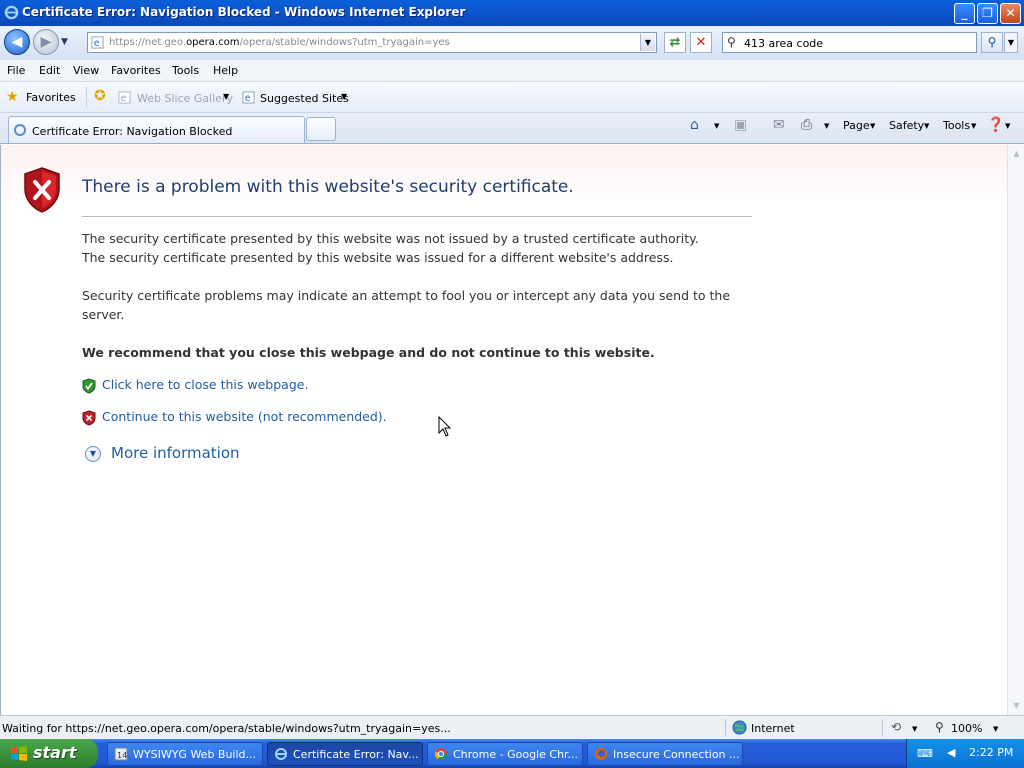 The image size is (1024, 768). I want to click on menu-favorites: Favorites, so click(136, 70).